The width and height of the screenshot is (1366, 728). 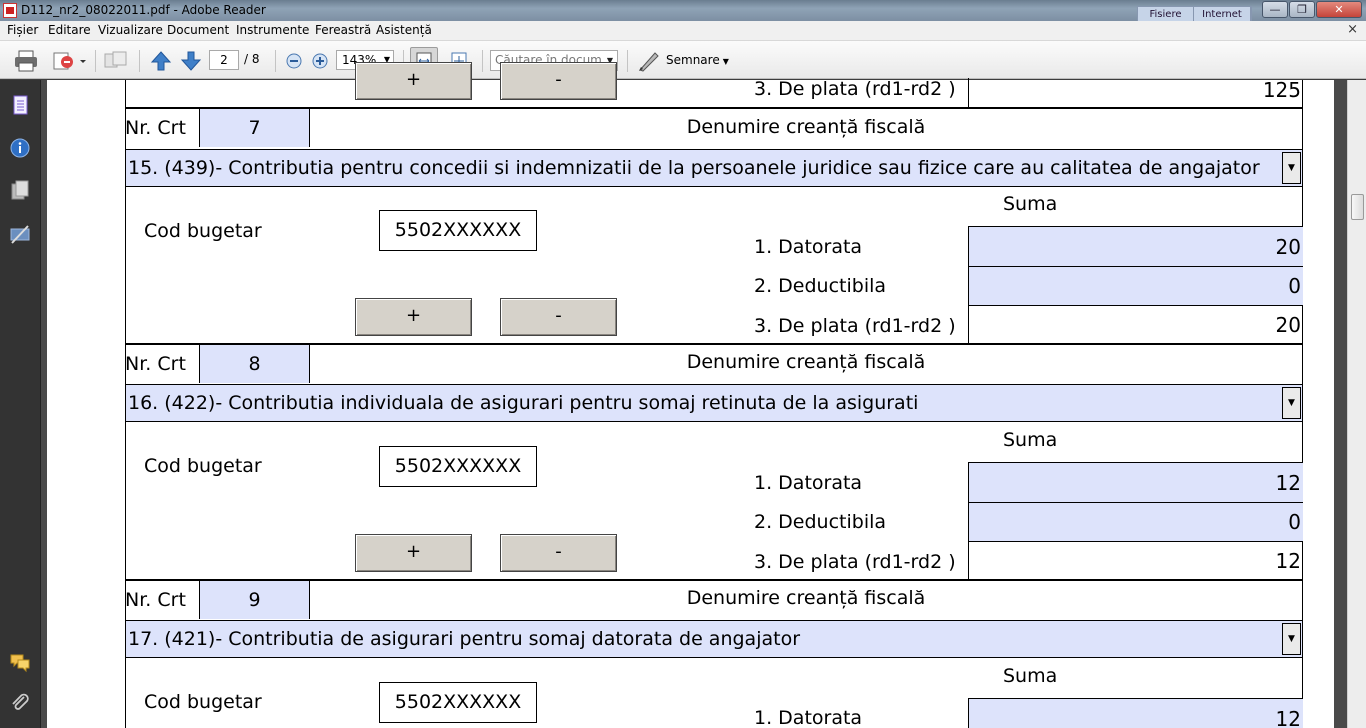 What do you see at coordinates (1357, 207) in the screenshot?
I see `scrollbar-thumb` at bounding box center [1357, 207].